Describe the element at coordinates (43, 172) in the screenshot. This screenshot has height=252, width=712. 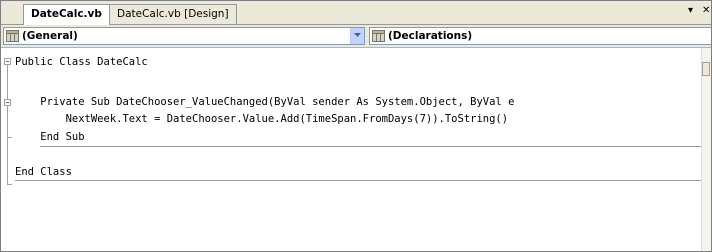
I see `code-line: End Class` at that location.